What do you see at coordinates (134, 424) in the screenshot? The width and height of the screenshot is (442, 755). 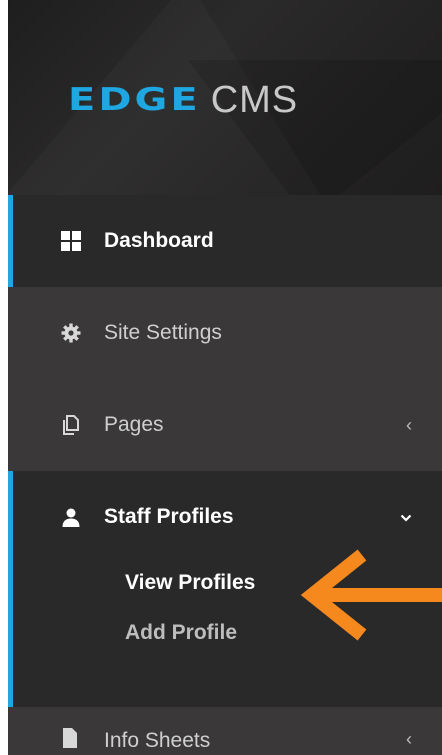 I see `sidebar-item-label: Pages` at bounding box center [134, 424].